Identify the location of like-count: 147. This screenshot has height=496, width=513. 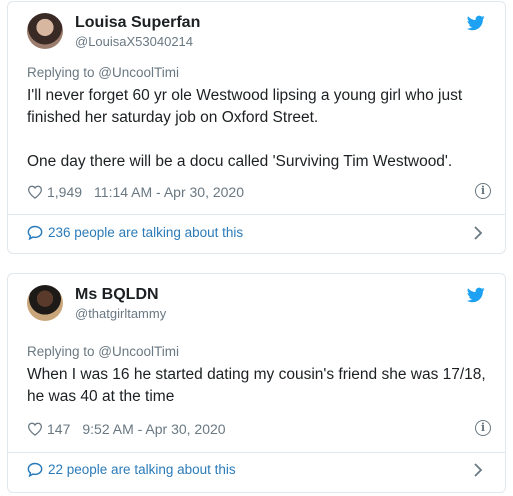
(58, 429).